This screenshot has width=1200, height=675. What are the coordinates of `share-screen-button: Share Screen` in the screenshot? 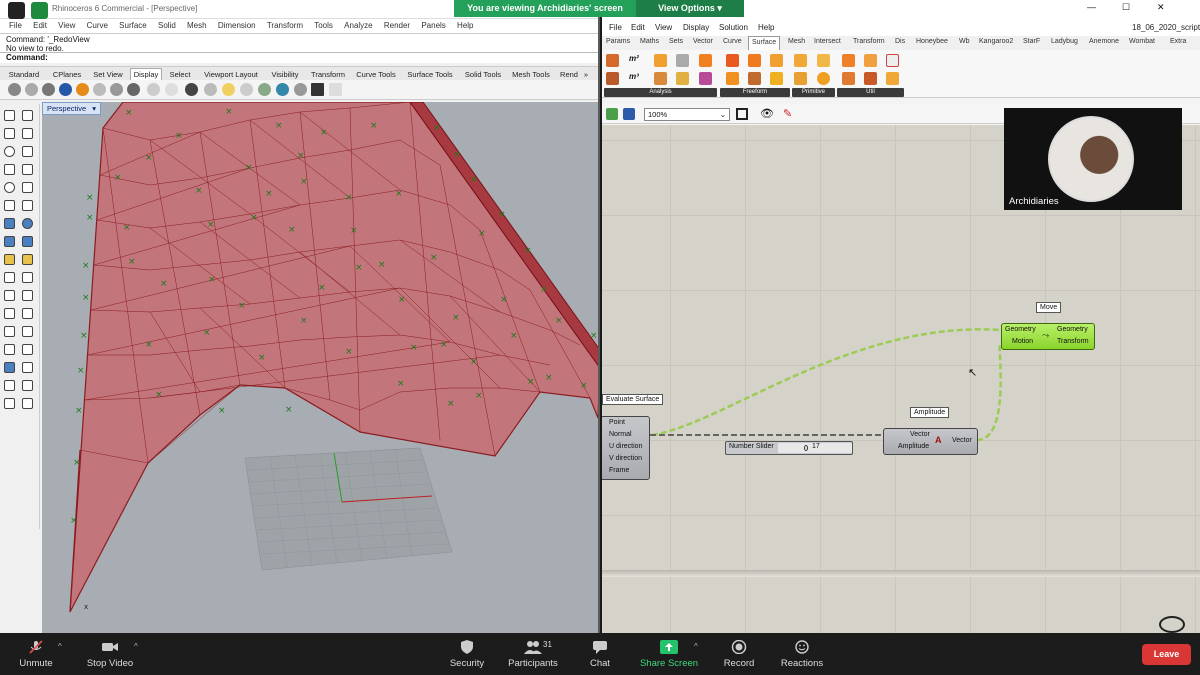 It's located at (669, 654).